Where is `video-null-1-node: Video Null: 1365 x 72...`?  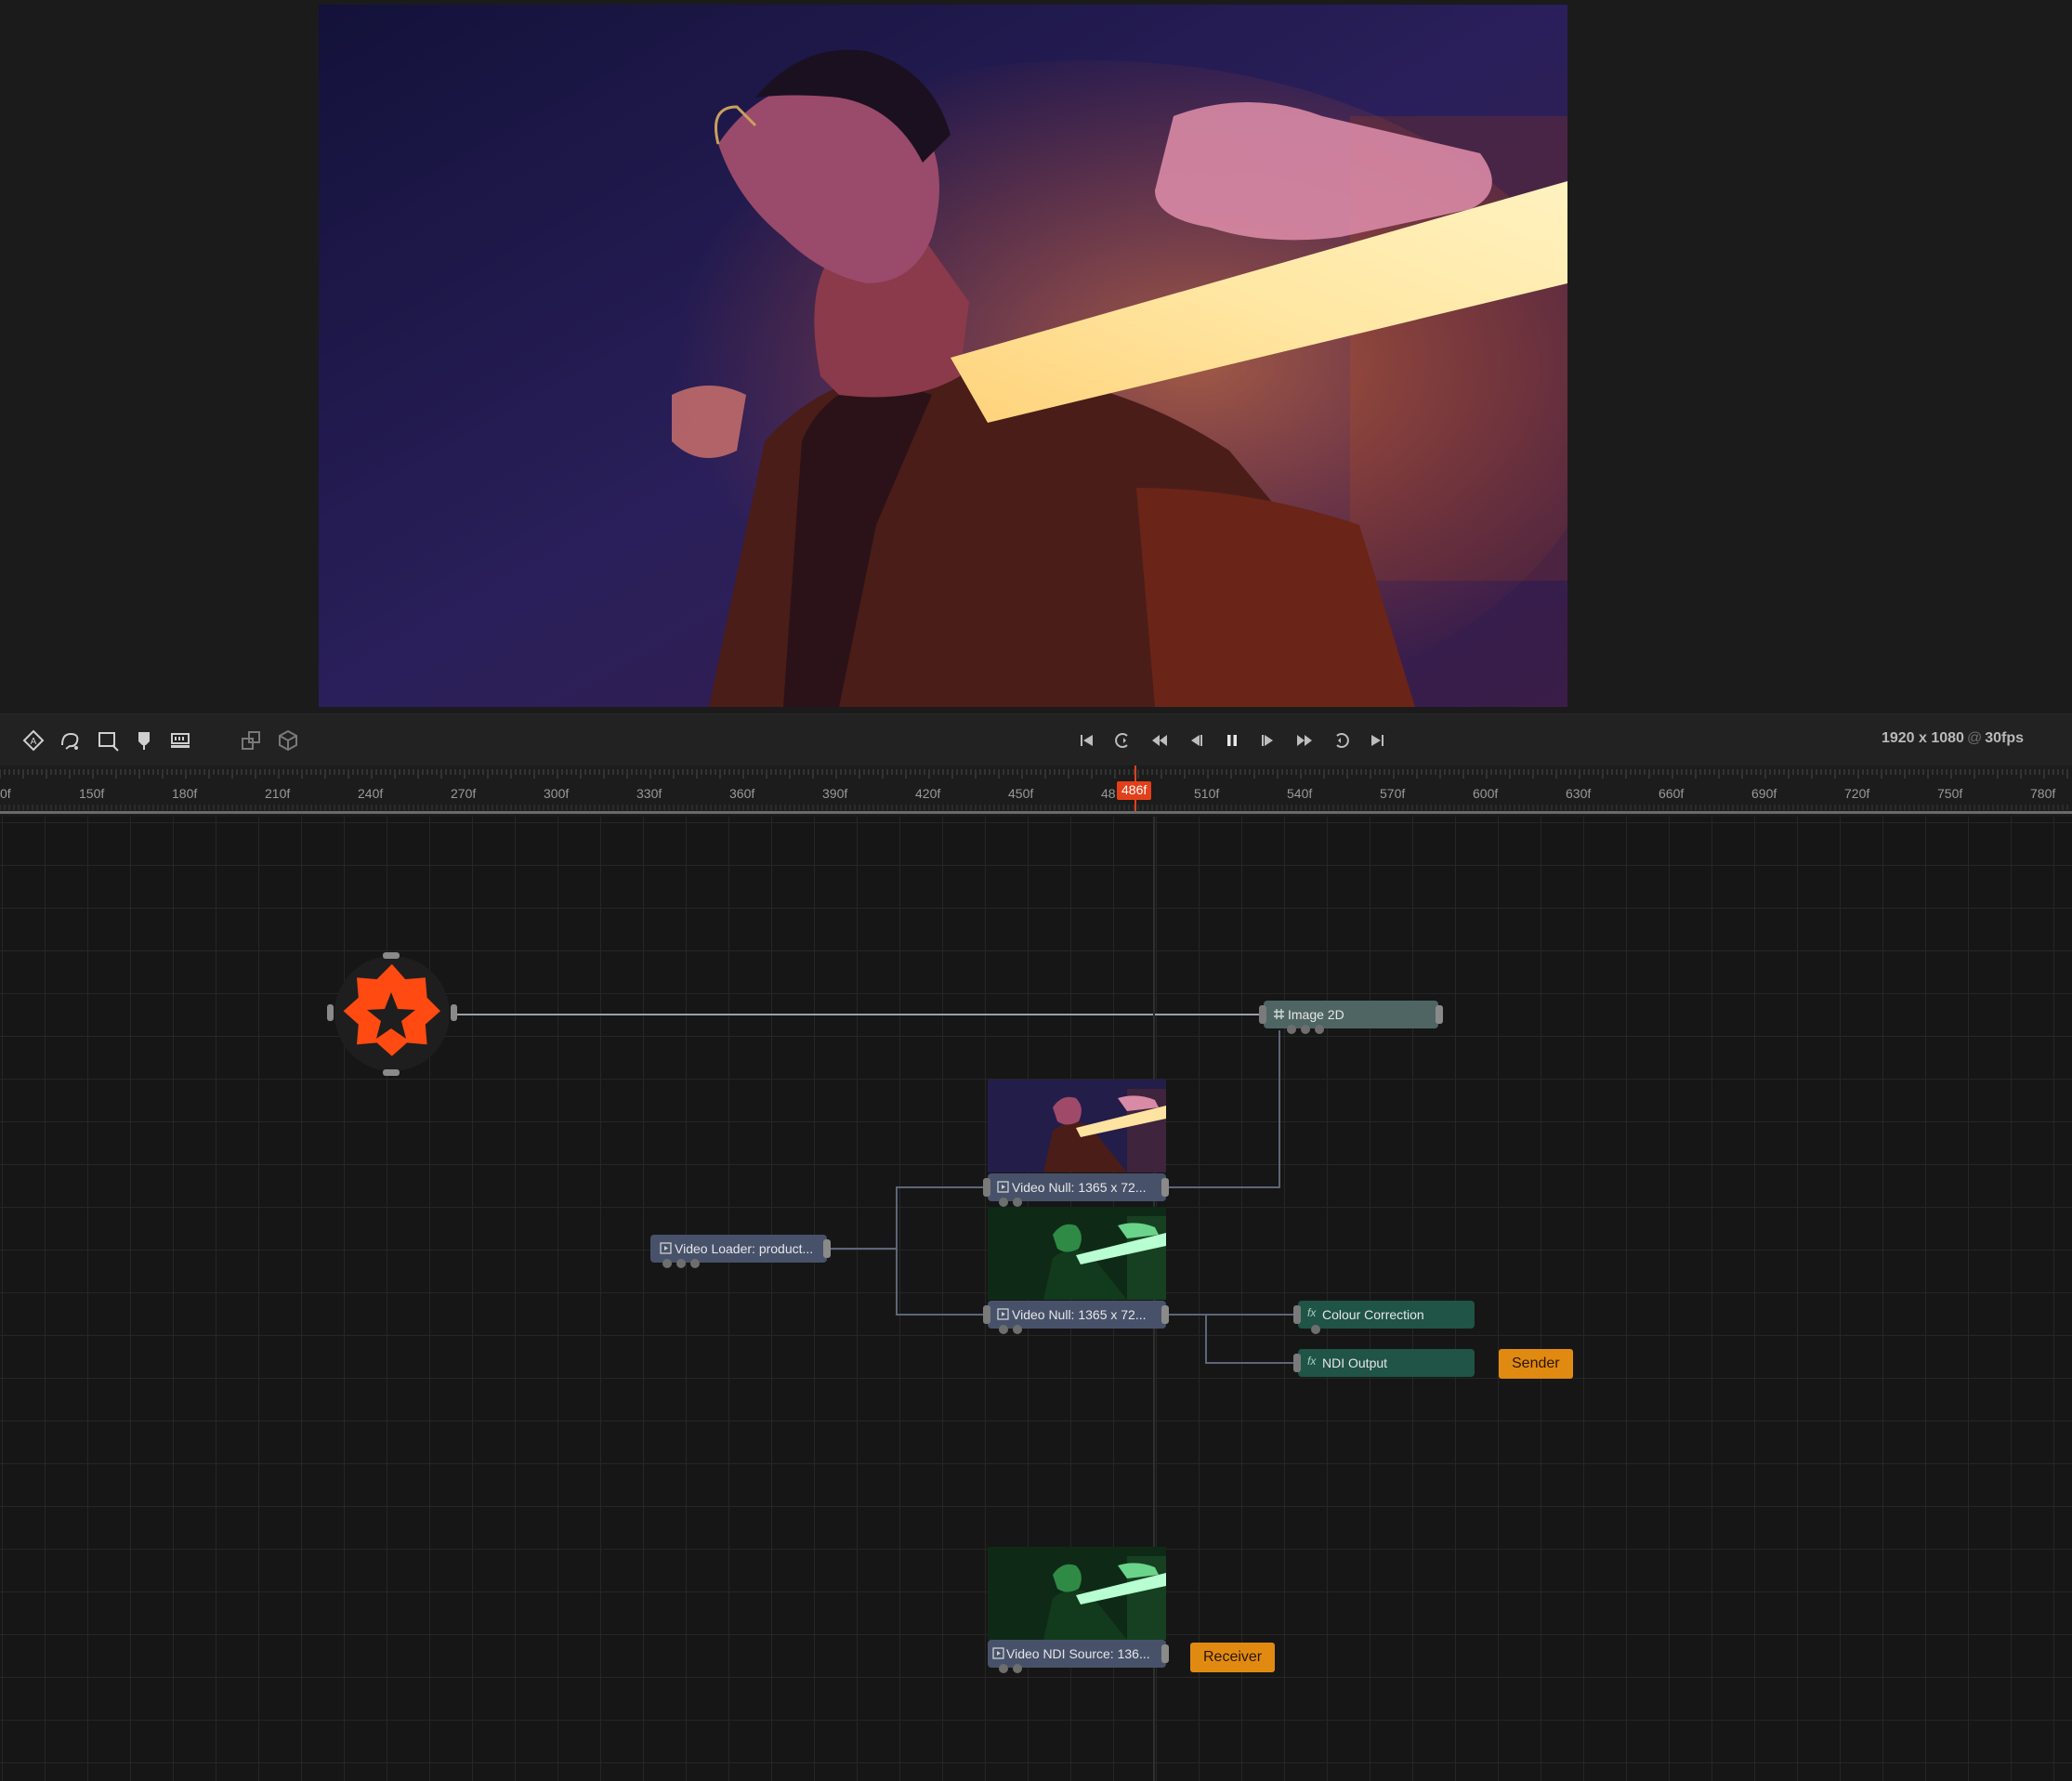
video-null-1-node: Video Null: 1365 x 72... is located at coordinates (1077, 1187).